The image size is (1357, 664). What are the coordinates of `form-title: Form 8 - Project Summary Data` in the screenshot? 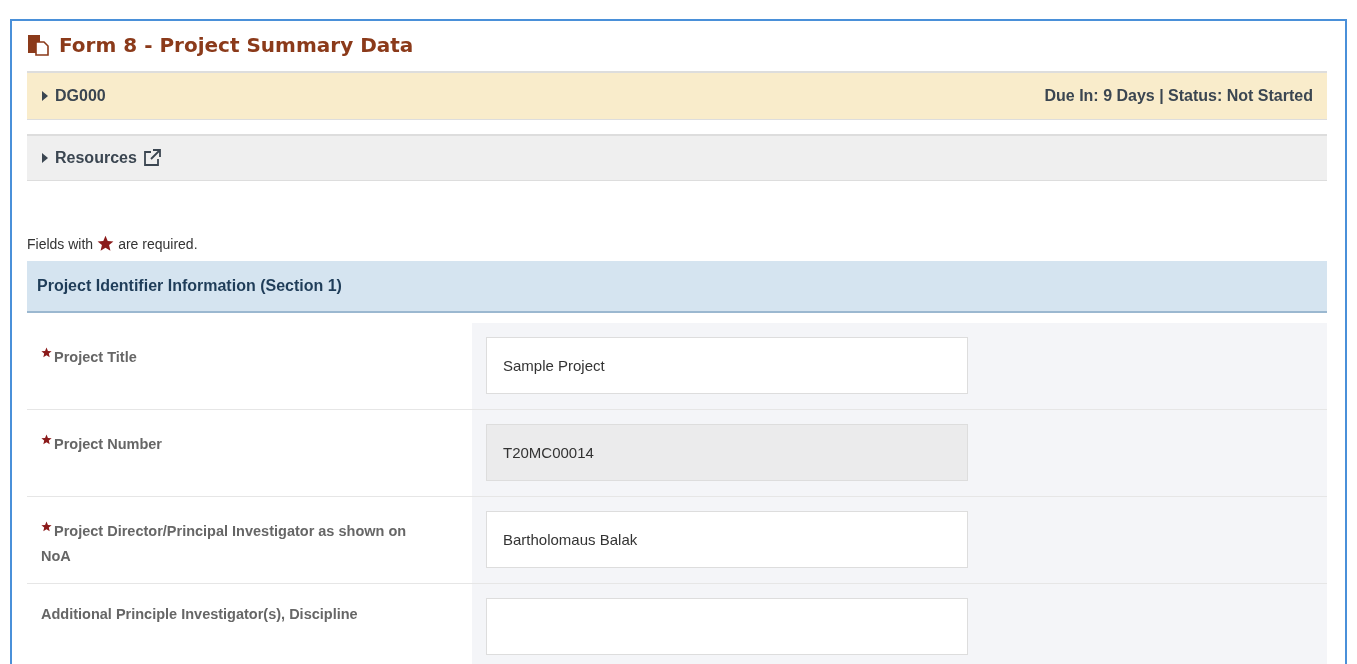 It's located at (236, 45).